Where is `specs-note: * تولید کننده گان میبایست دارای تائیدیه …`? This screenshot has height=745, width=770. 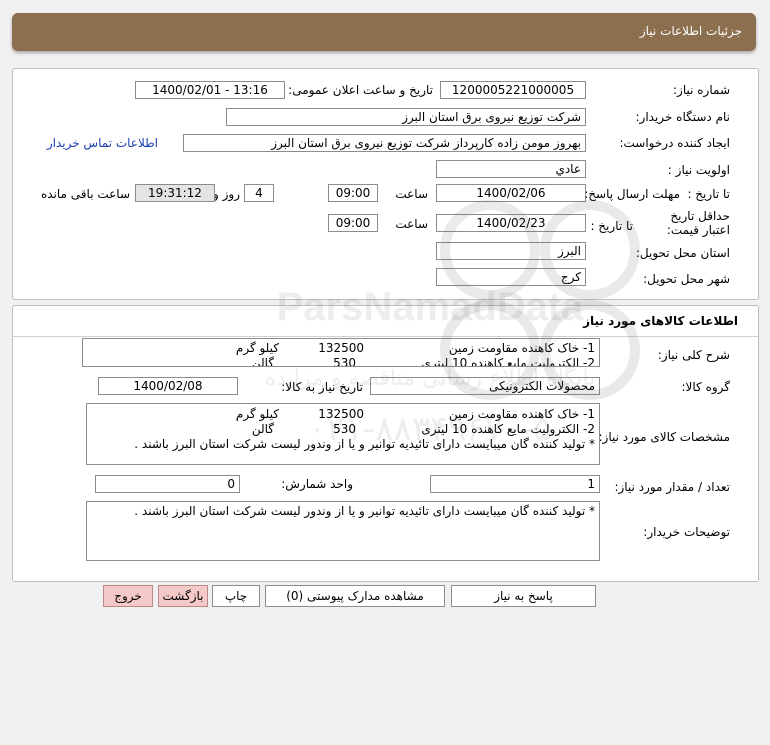
specs-note: * تولید کننده گان میبایست دارای تائیدیه … is located at coordinates (343, 443).